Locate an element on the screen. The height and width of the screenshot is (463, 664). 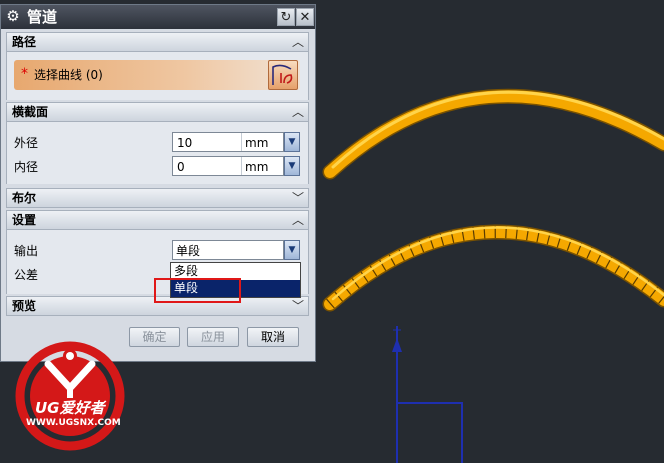
watermark-logo: UG爱好者 WWW.UGSNX.COM is located at coordinates (70, 396).